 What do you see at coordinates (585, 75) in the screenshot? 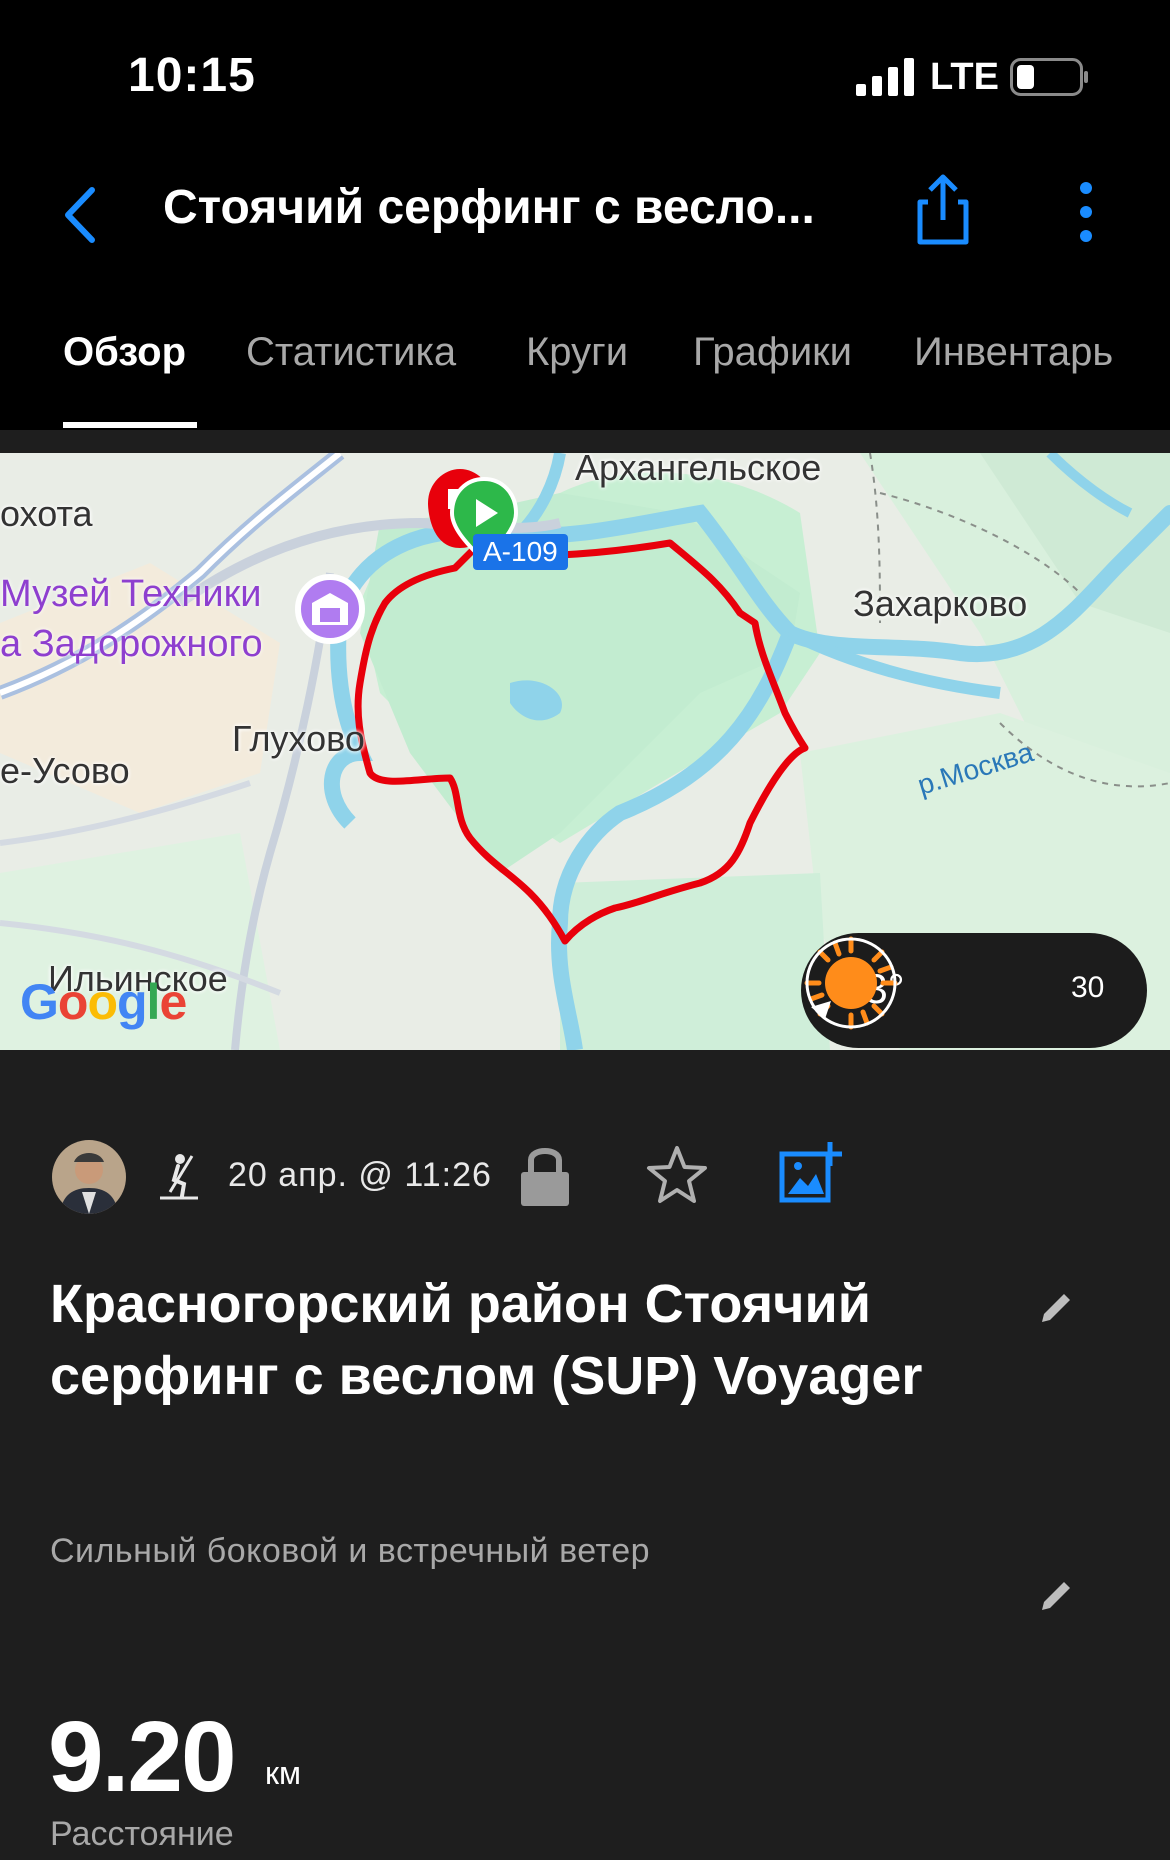
I see `status-bar: 10:15 LTE` at bounding box center [585, 75].